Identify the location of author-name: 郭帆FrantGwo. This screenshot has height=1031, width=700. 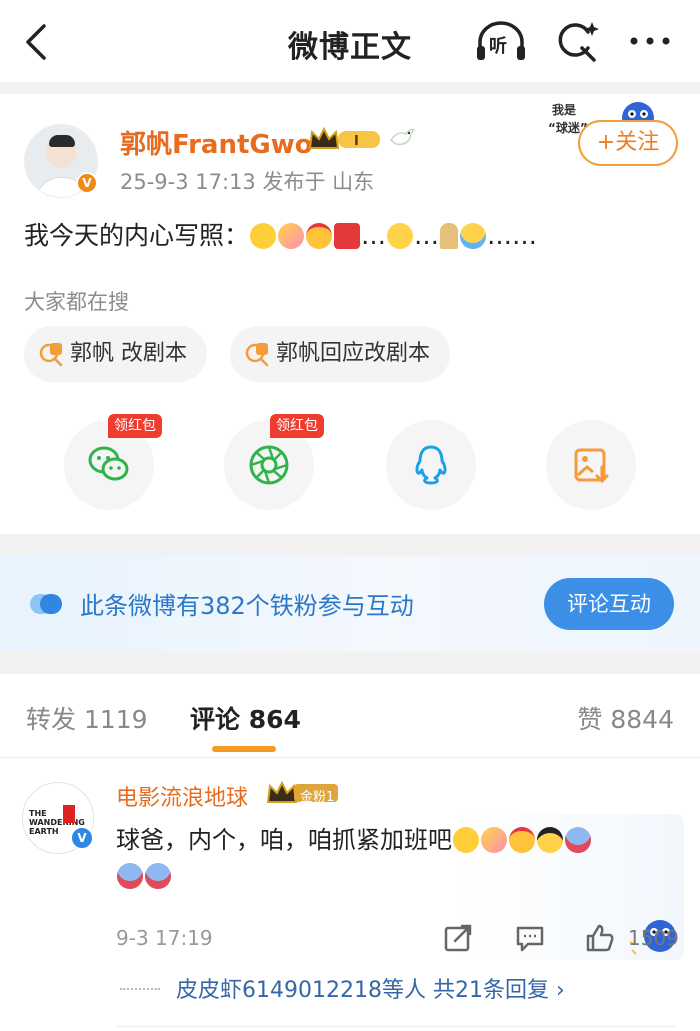
(216, 142).